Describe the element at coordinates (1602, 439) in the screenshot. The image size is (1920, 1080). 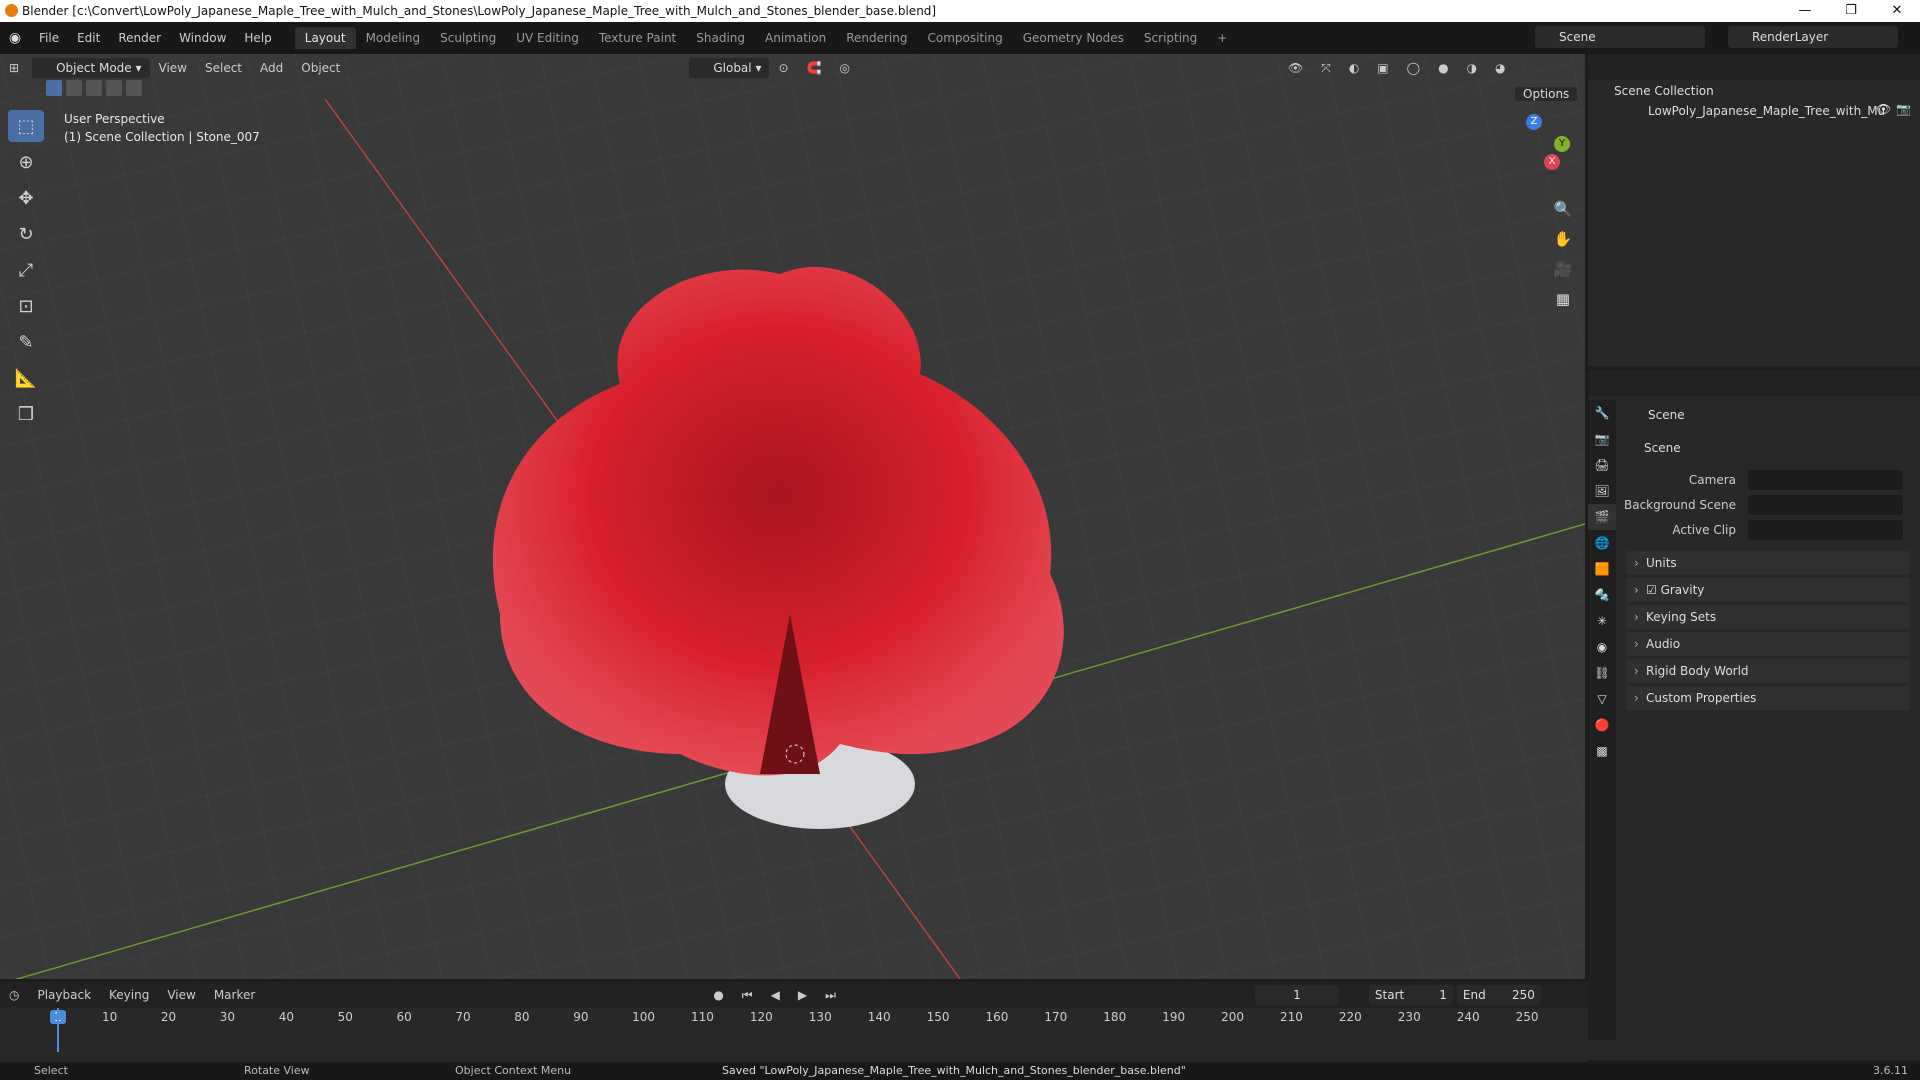
I see `render-tab-icon: 📷` at that location.